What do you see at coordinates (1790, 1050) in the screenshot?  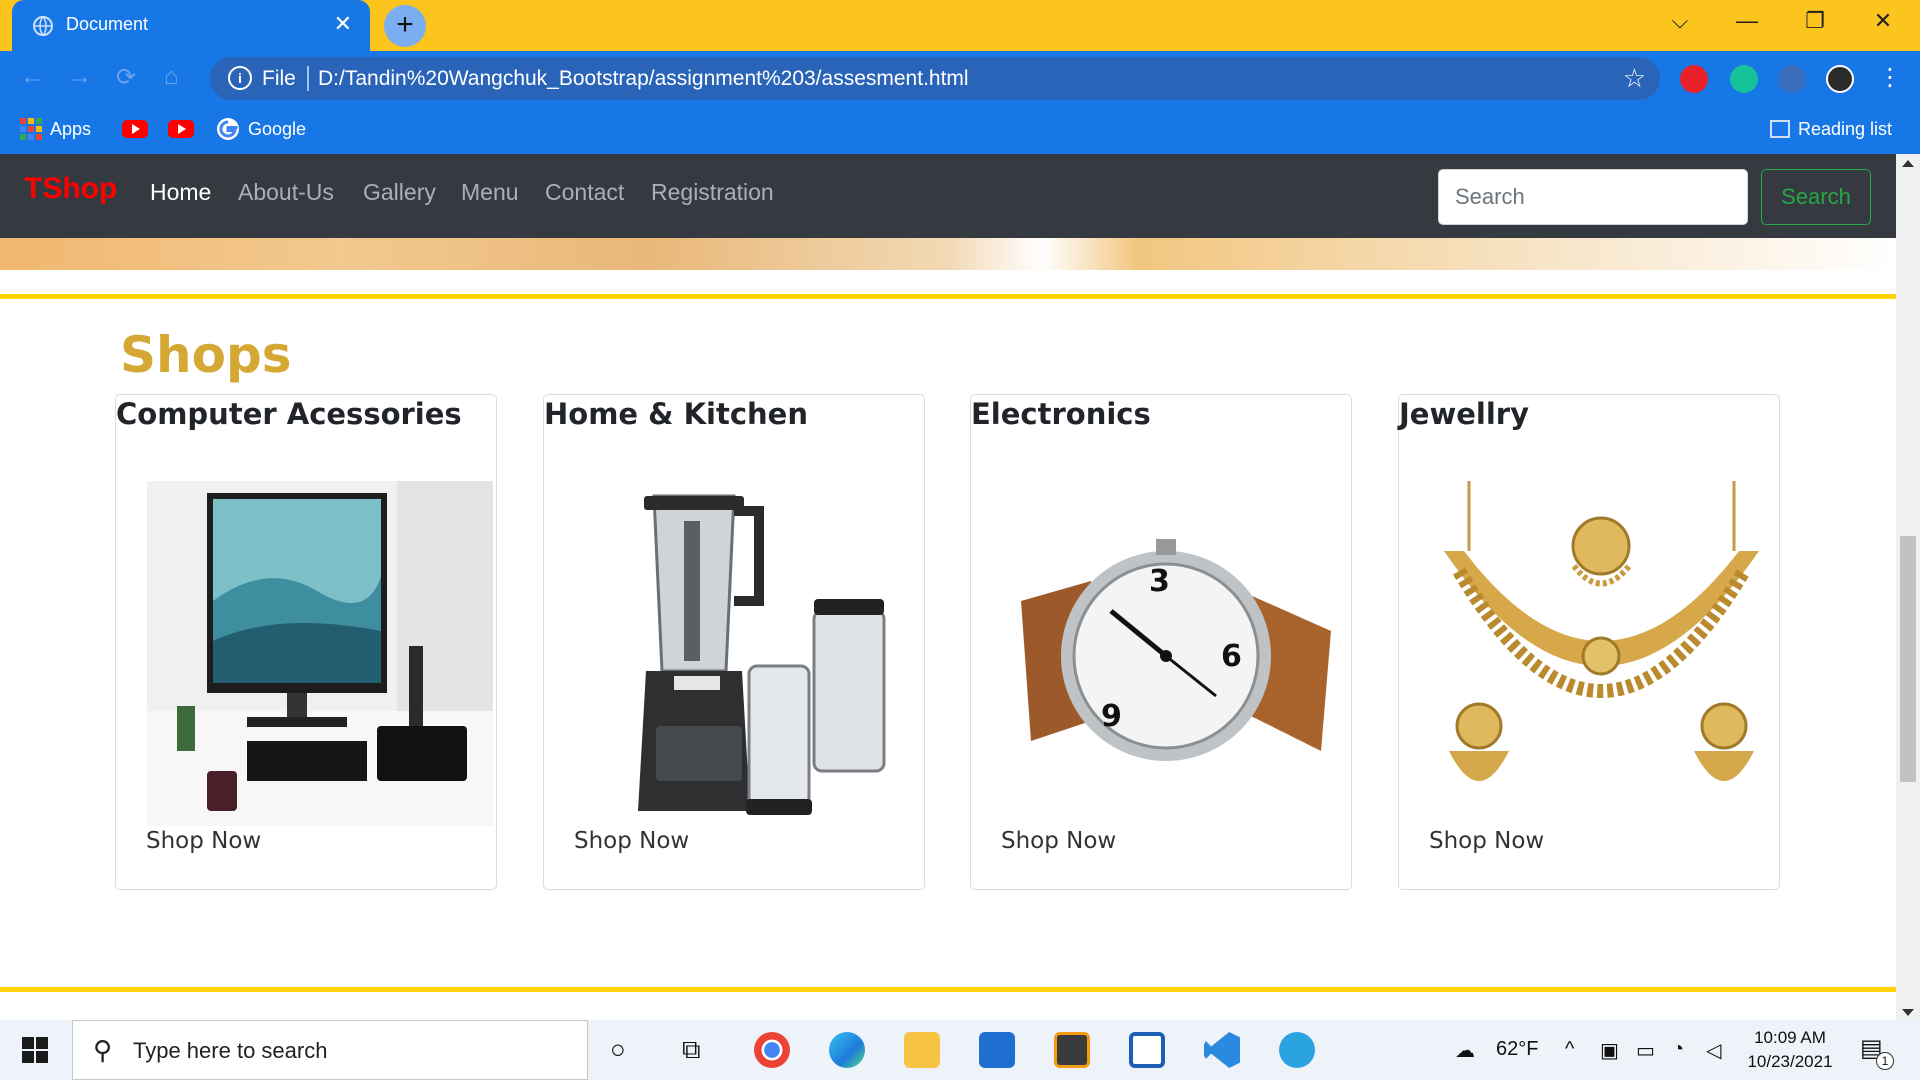 I see `taskbar-clock: 10:09 AM 10/23/2021` at bounding box center [1790, 1050].